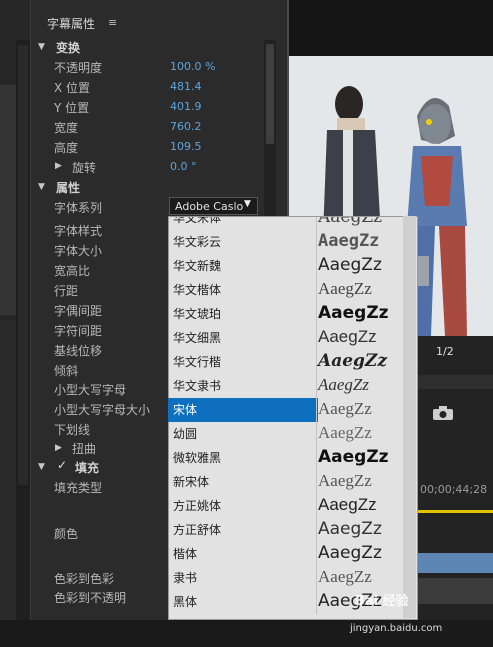 The width and height of the screenshot is (493, 647). Describe the element at coordinates (285, 290) in the screenshot. I see `font-option: 华文楷体 AaegZz` at that location.